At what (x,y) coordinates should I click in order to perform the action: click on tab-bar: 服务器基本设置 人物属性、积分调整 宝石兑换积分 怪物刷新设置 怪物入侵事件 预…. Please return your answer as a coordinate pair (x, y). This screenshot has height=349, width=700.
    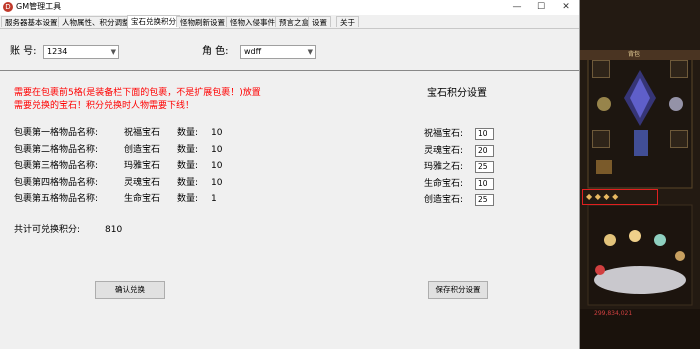
    Looking at the image, I should click on (289, 22).